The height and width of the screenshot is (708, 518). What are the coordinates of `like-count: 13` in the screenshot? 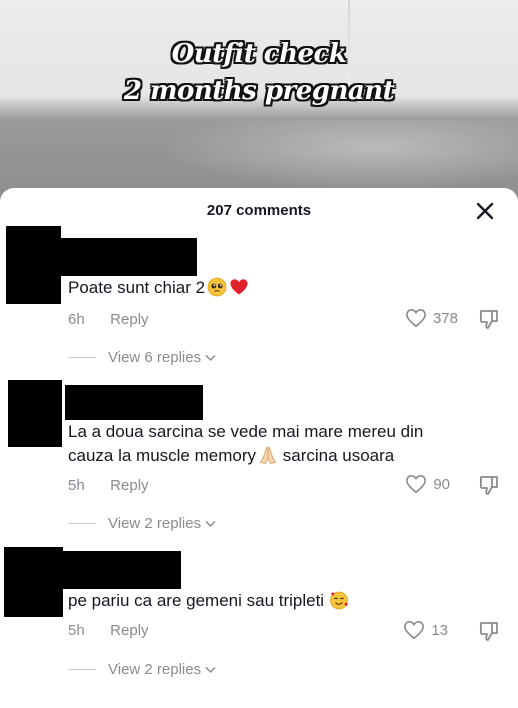 It's located at (439, 630).